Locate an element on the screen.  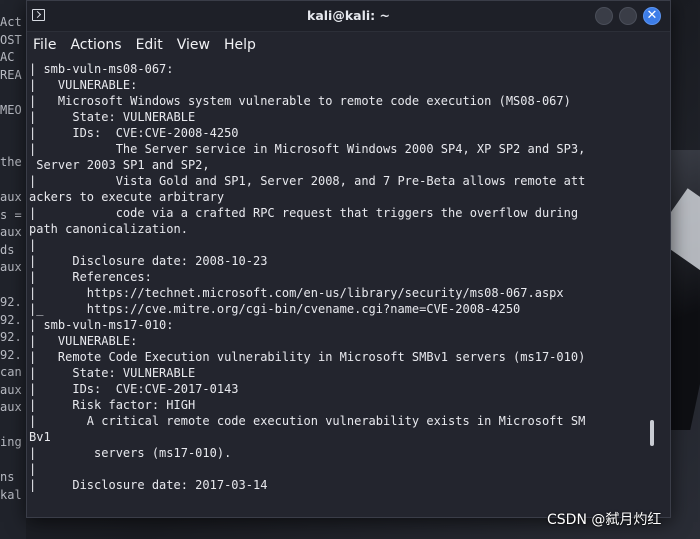
background-text-fragment: s = is located at coordinates (11, 214).